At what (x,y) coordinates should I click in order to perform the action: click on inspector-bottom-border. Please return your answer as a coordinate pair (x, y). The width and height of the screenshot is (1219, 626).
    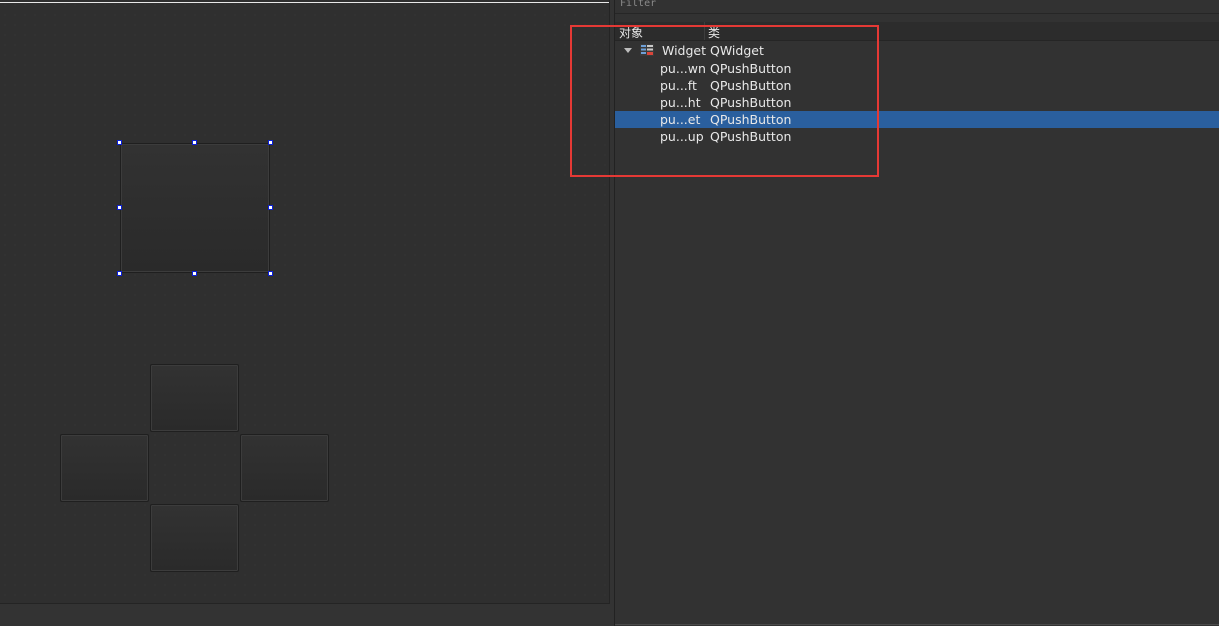
    Looking at the image, I should click on (917, 624).